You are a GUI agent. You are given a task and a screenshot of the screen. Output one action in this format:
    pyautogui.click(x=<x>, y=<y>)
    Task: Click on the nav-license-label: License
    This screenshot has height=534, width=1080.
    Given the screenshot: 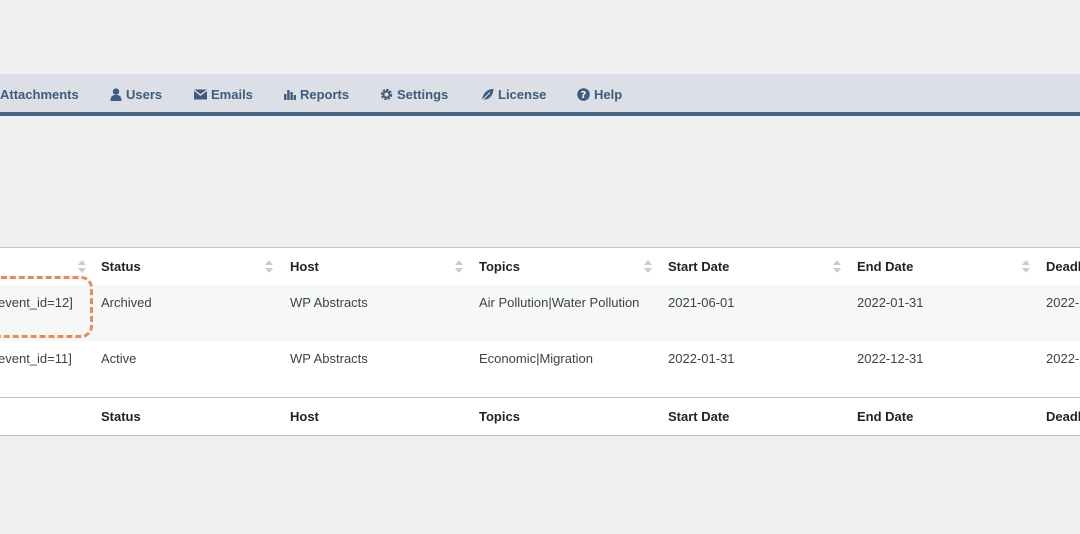 What is the action you would take?
    pyautogui.click(x=522, y=94)
    